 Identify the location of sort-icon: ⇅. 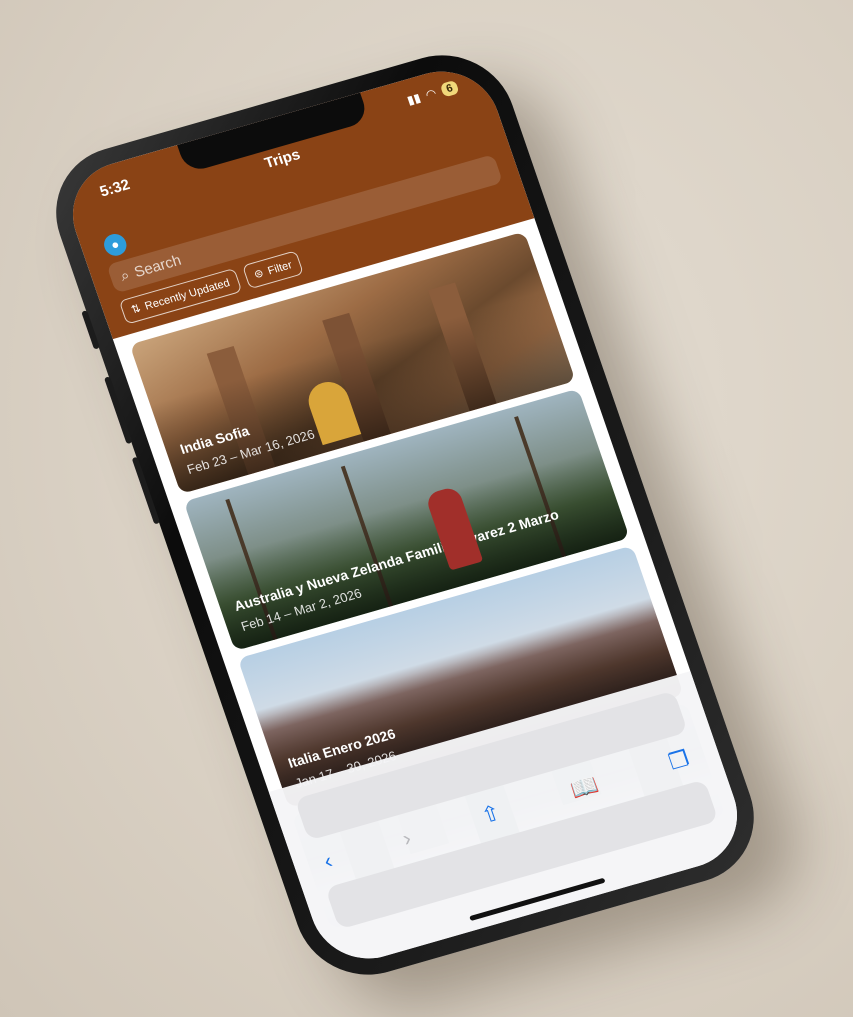
(136, 309).